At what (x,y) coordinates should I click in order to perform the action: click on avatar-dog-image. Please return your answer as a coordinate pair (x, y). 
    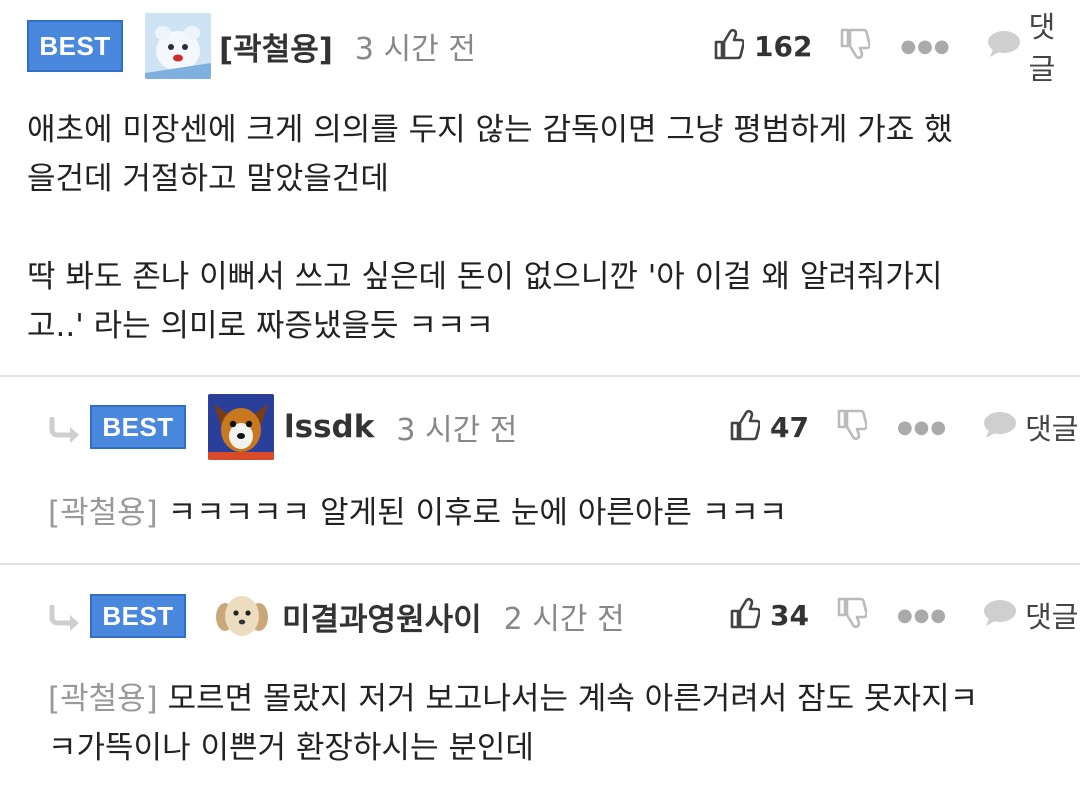
    Looking at the image, I should click on (241, 427).